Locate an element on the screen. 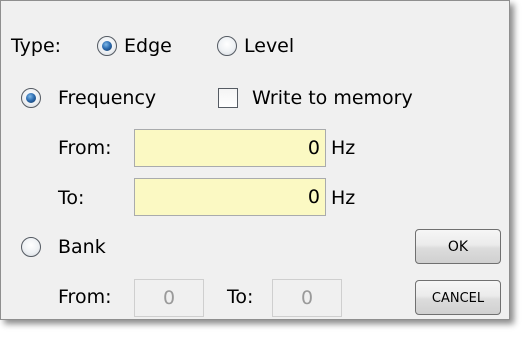  write-to-memory-checkbox is located at coordinates (228, 98).